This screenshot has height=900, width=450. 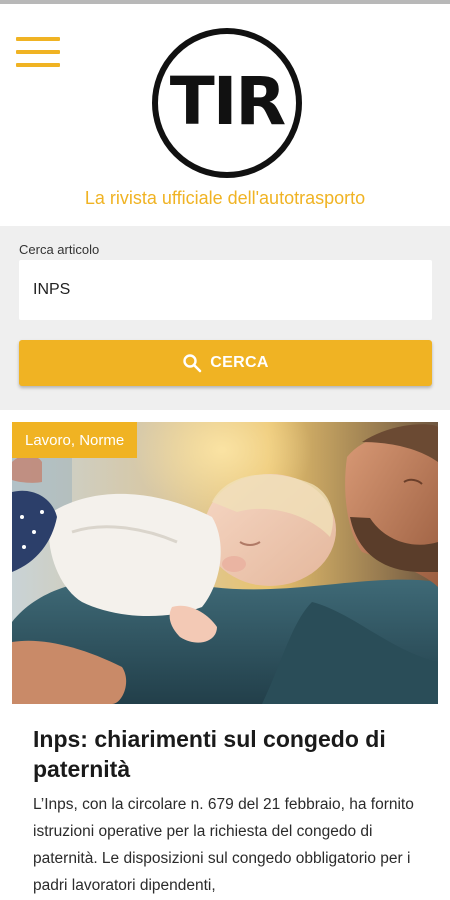 I want to click on hamburger-menu-icon, so click(x=38, y=52).